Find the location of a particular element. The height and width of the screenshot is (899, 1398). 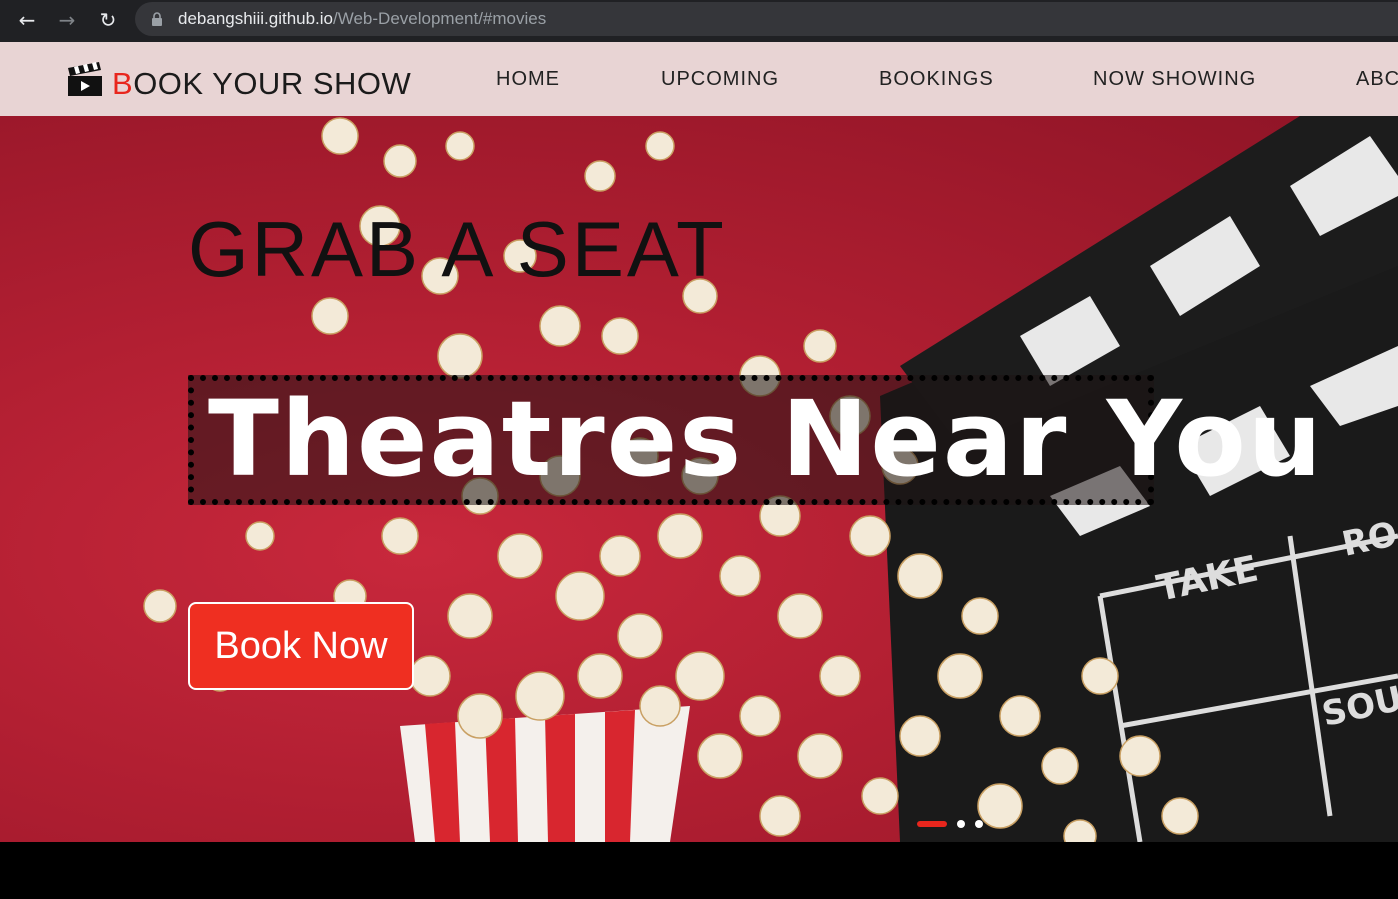

hero-headline: Theatres Near You is located at coordinates (766, 439).